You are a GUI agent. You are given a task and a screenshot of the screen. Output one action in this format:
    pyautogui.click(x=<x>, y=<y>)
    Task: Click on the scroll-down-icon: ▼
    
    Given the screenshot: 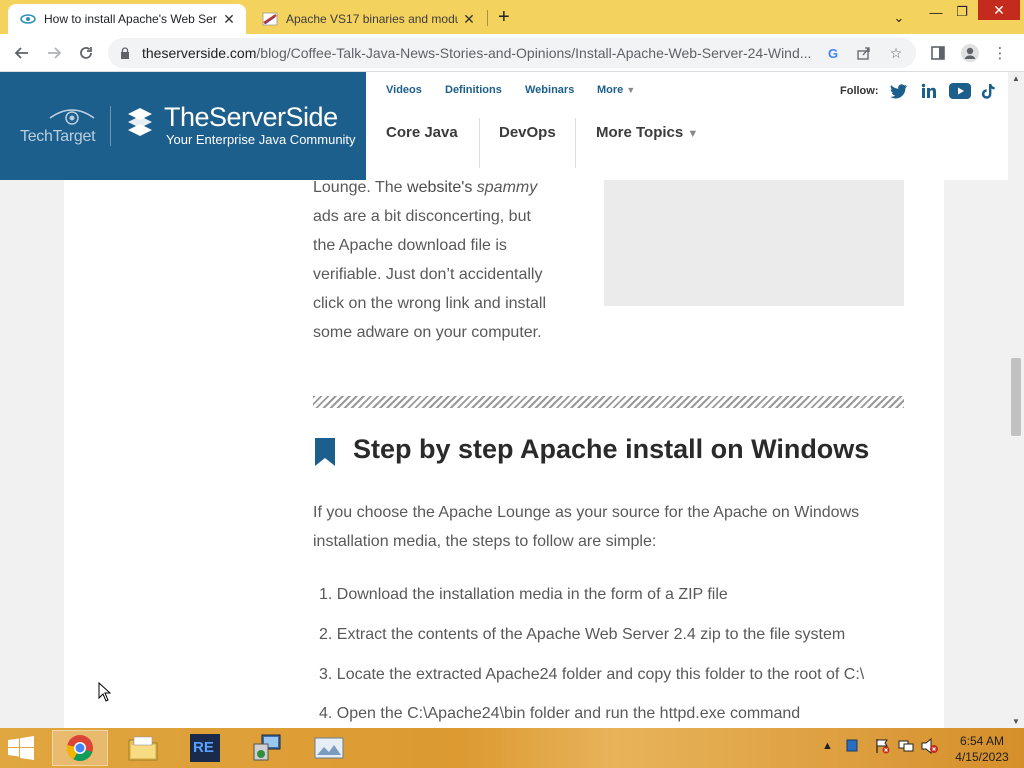 What is the action you would take?
    pyautogui.click(x=1016, y=721)
    